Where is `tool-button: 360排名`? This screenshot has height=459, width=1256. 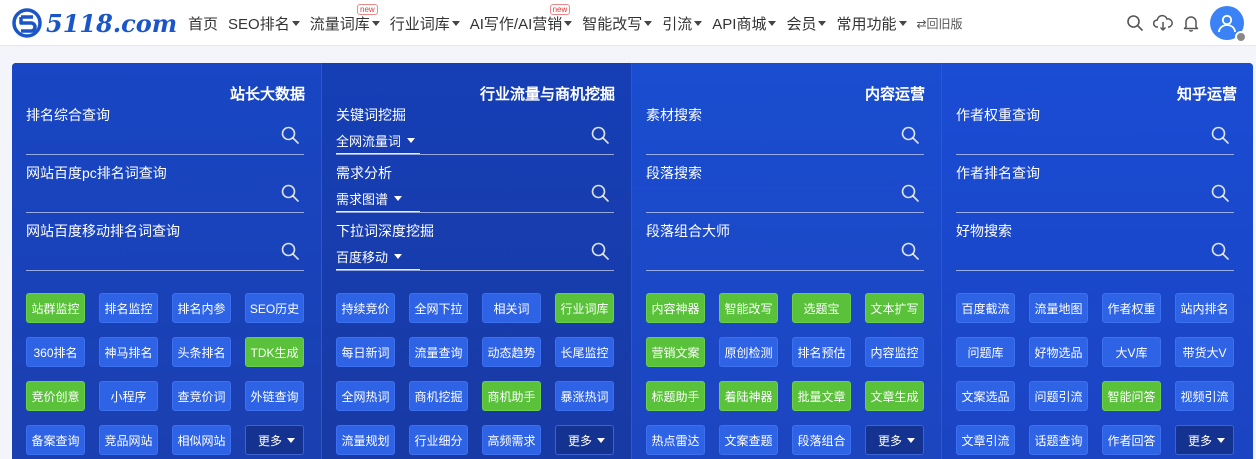 tool-button: 360排名 is located at coordinates (55, 352).